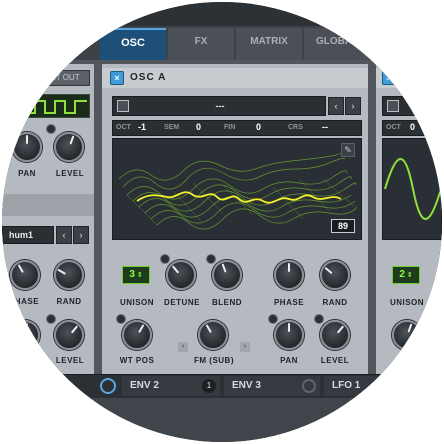 Image resolution: width=444 pixels, height=444 pixels. Describe the element at coordinates (123, 127) in the screenshot. I see `osc-a-oct-label: OCT` at that location.